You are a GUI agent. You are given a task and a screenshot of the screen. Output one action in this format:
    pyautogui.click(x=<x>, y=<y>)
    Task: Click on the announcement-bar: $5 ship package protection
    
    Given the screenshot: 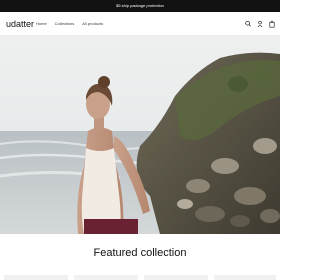 What is the action you would take?
    pyautogui.click(x=140, y=6)
    